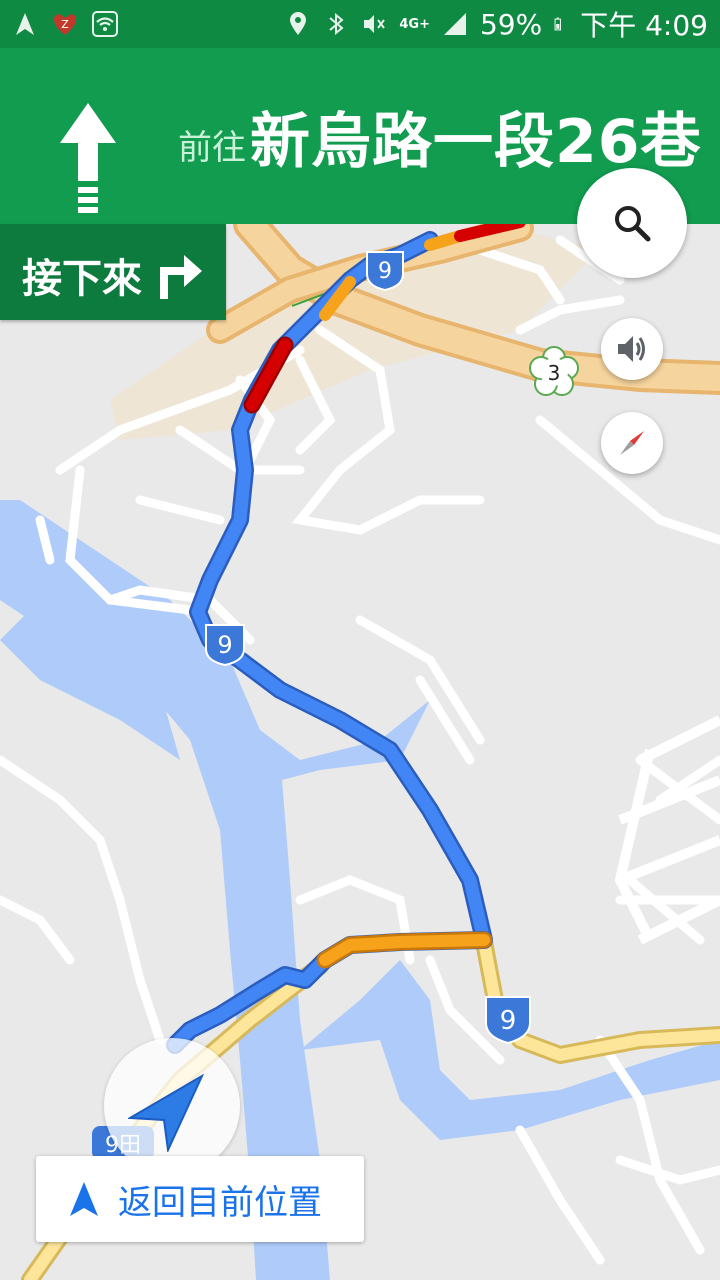  I want to click on compass-button, so click(632, 443).